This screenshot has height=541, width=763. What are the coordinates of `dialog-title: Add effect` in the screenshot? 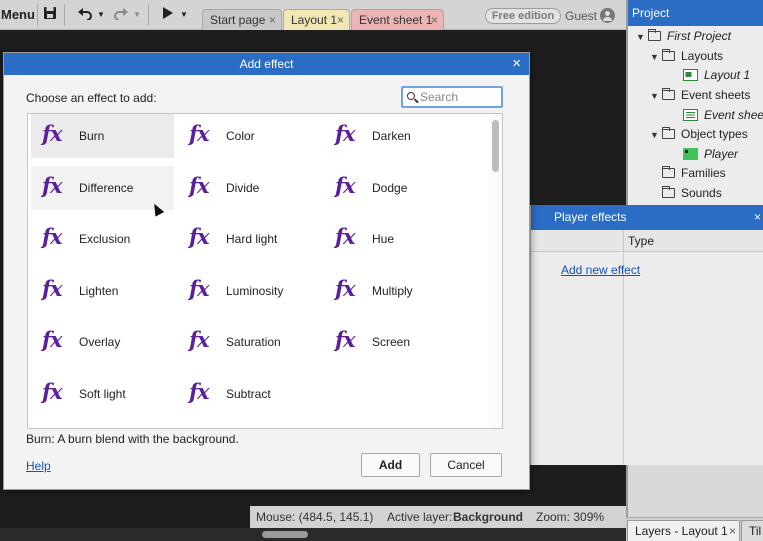 It's located at (266, 64).